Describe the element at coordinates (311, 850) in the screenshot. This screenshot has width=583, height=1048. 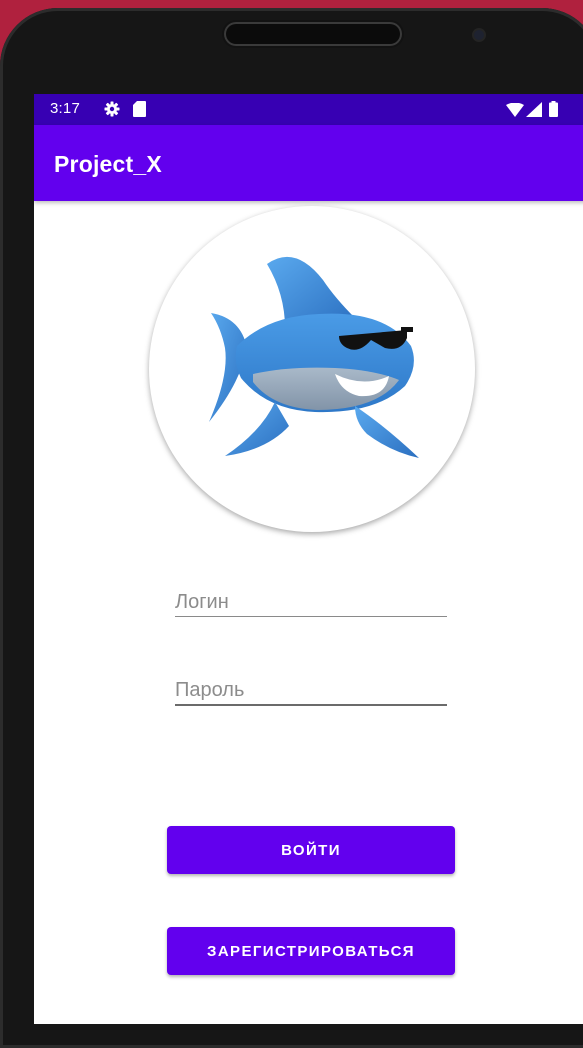
I see `login-button: ВОЙТИ` at that location.